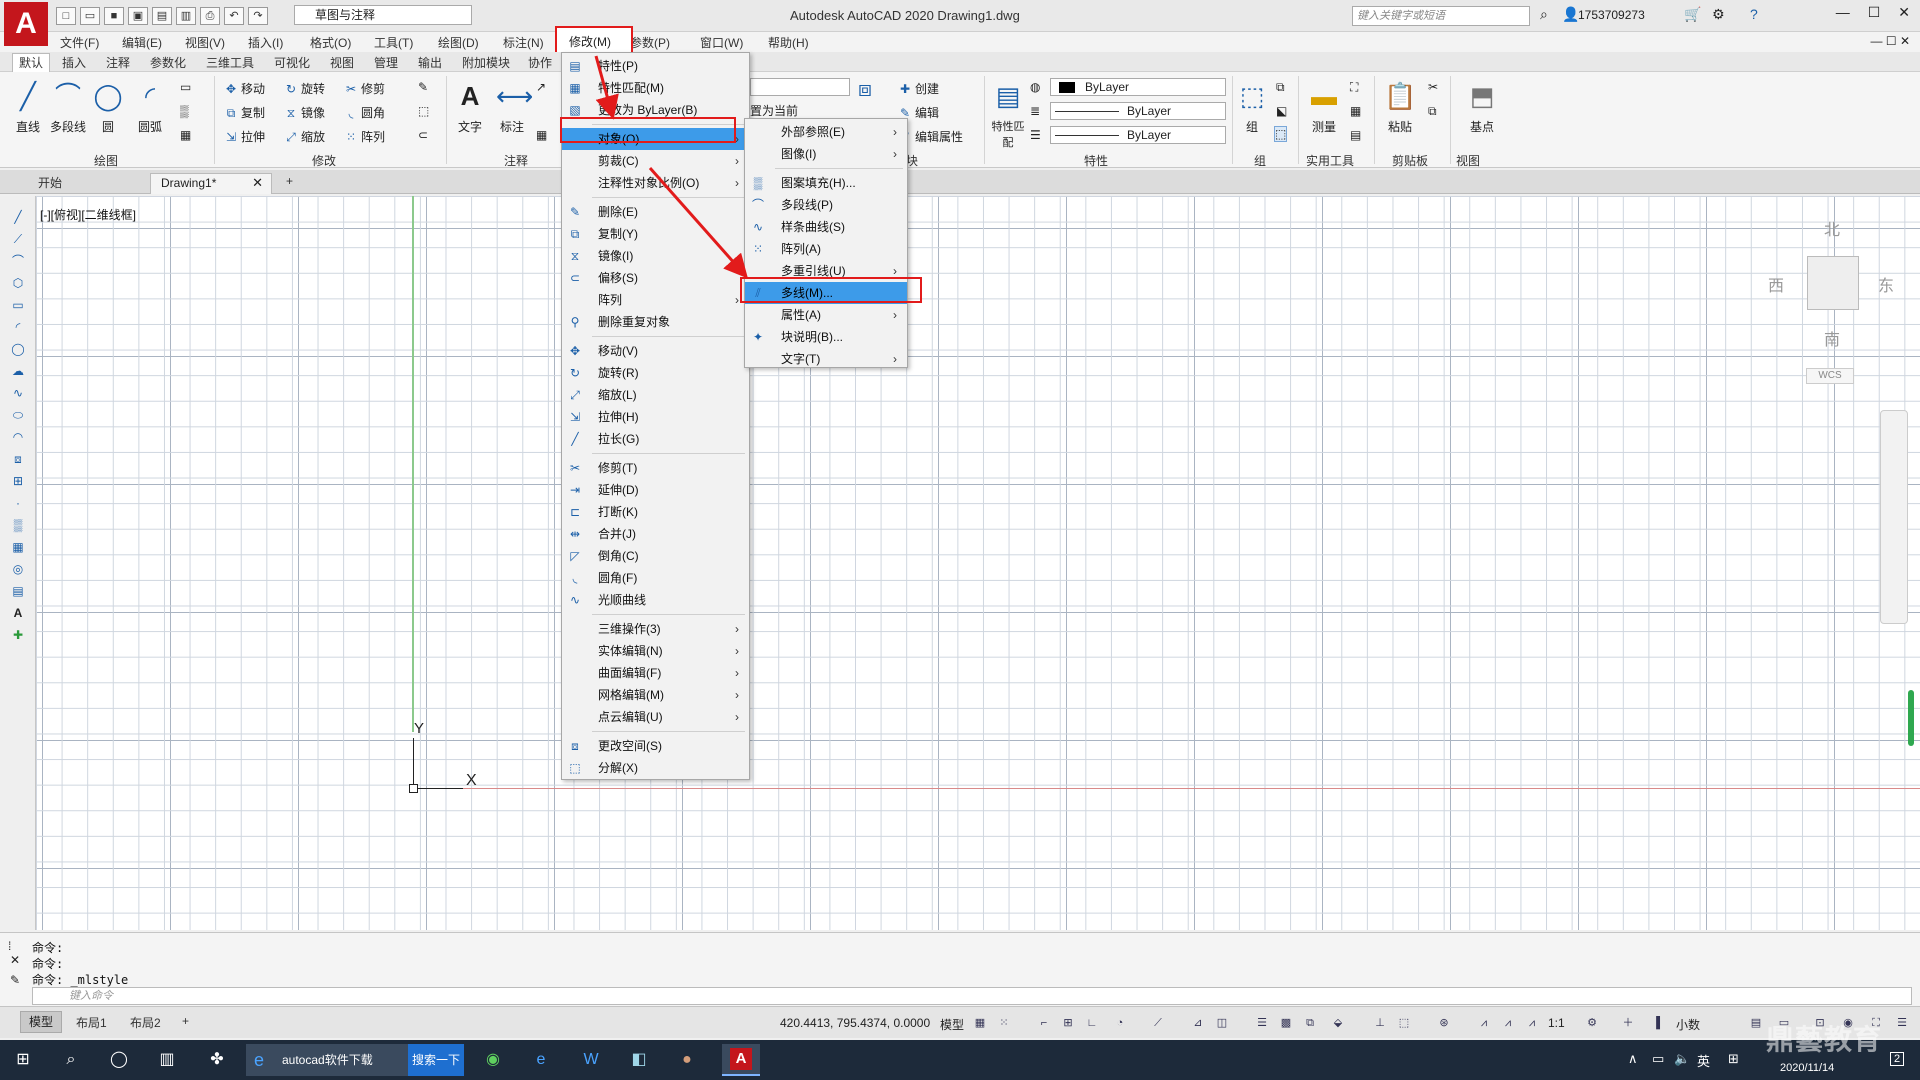  Describe the element at coordinates (18, 459) in the screenshot. I see `insert-block-icon: ⧈` at that location.